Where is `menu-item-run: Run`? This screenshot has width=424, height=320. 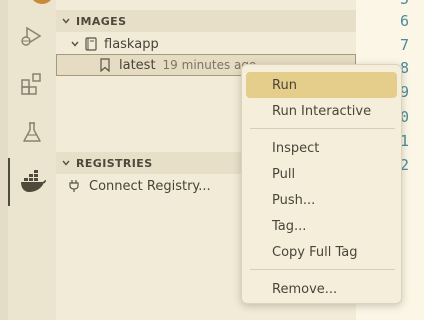 menu-item-run: Run is located at coordinates (321, 85).